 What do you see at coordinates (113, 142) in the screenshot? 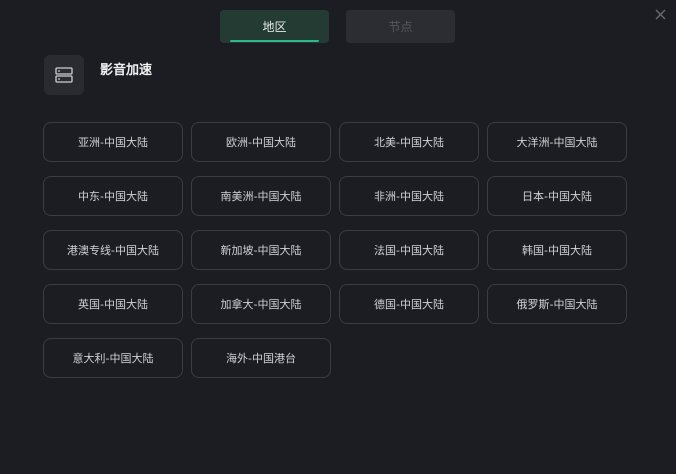
I see `region-button: 亚洲-中国大陆` at bounding box center [113, 142].